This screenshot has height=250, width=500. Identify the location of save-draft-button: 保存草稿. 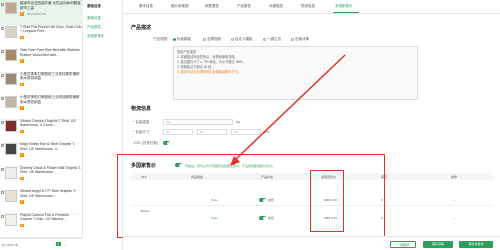
(438, 244).